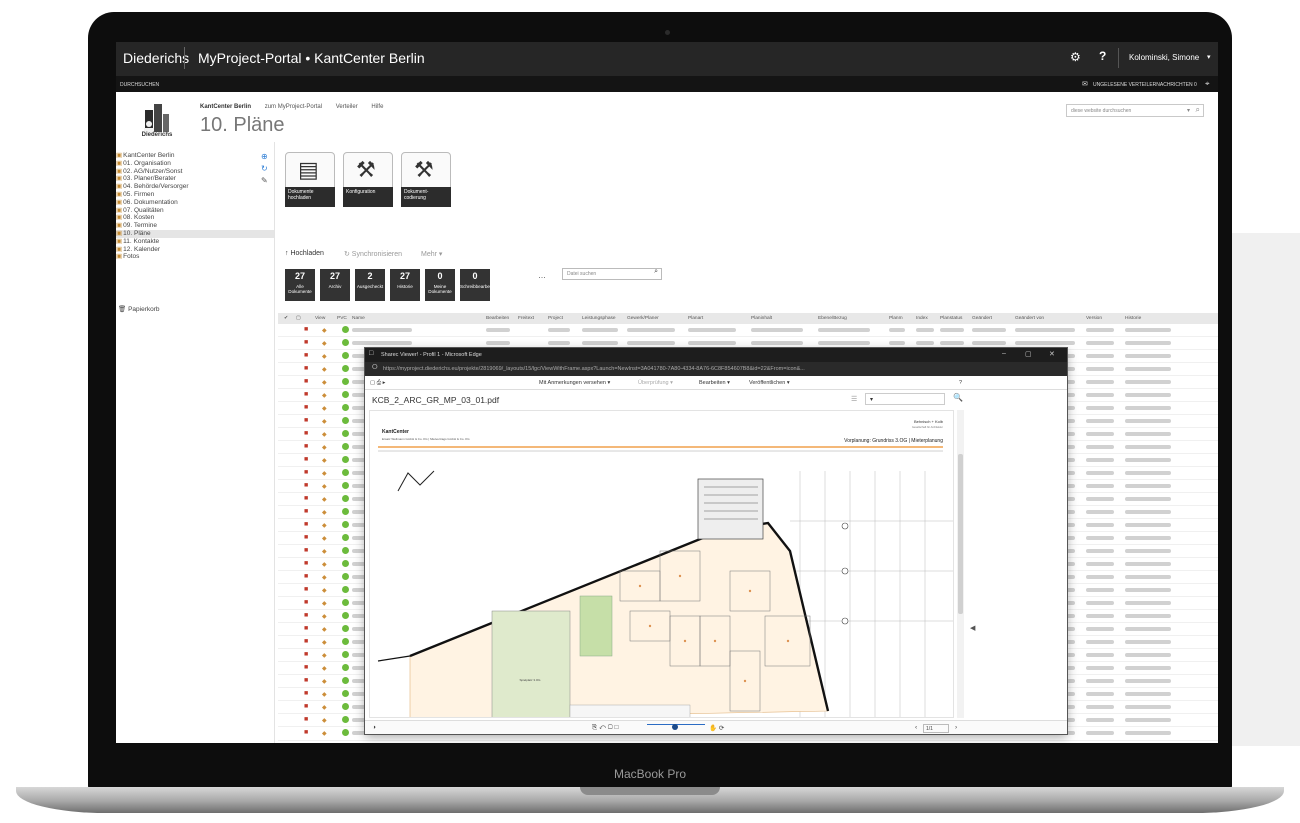  I want to click on focus-mode-icon: ⌖, so click(1207, 84).